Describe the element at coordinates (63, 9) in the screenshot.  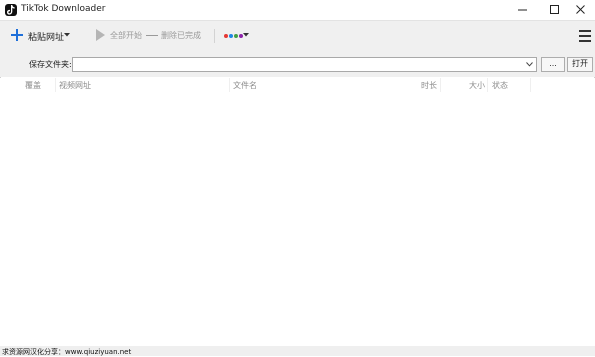
I see `window-title: TikTok Downloader` at that location.